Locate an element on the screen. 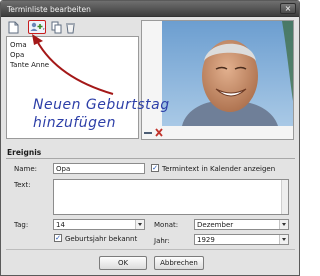 The width and height of the screenshot is (320, 276). cancel-button: Abbrechen is located at coordinates (179, 263).